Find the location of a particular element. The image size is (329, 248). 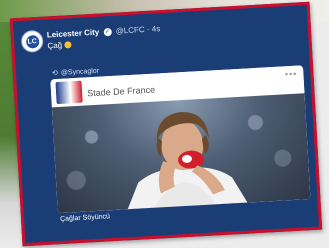

embedded-post-location: Stade De France is located at coordinates (121, 91).